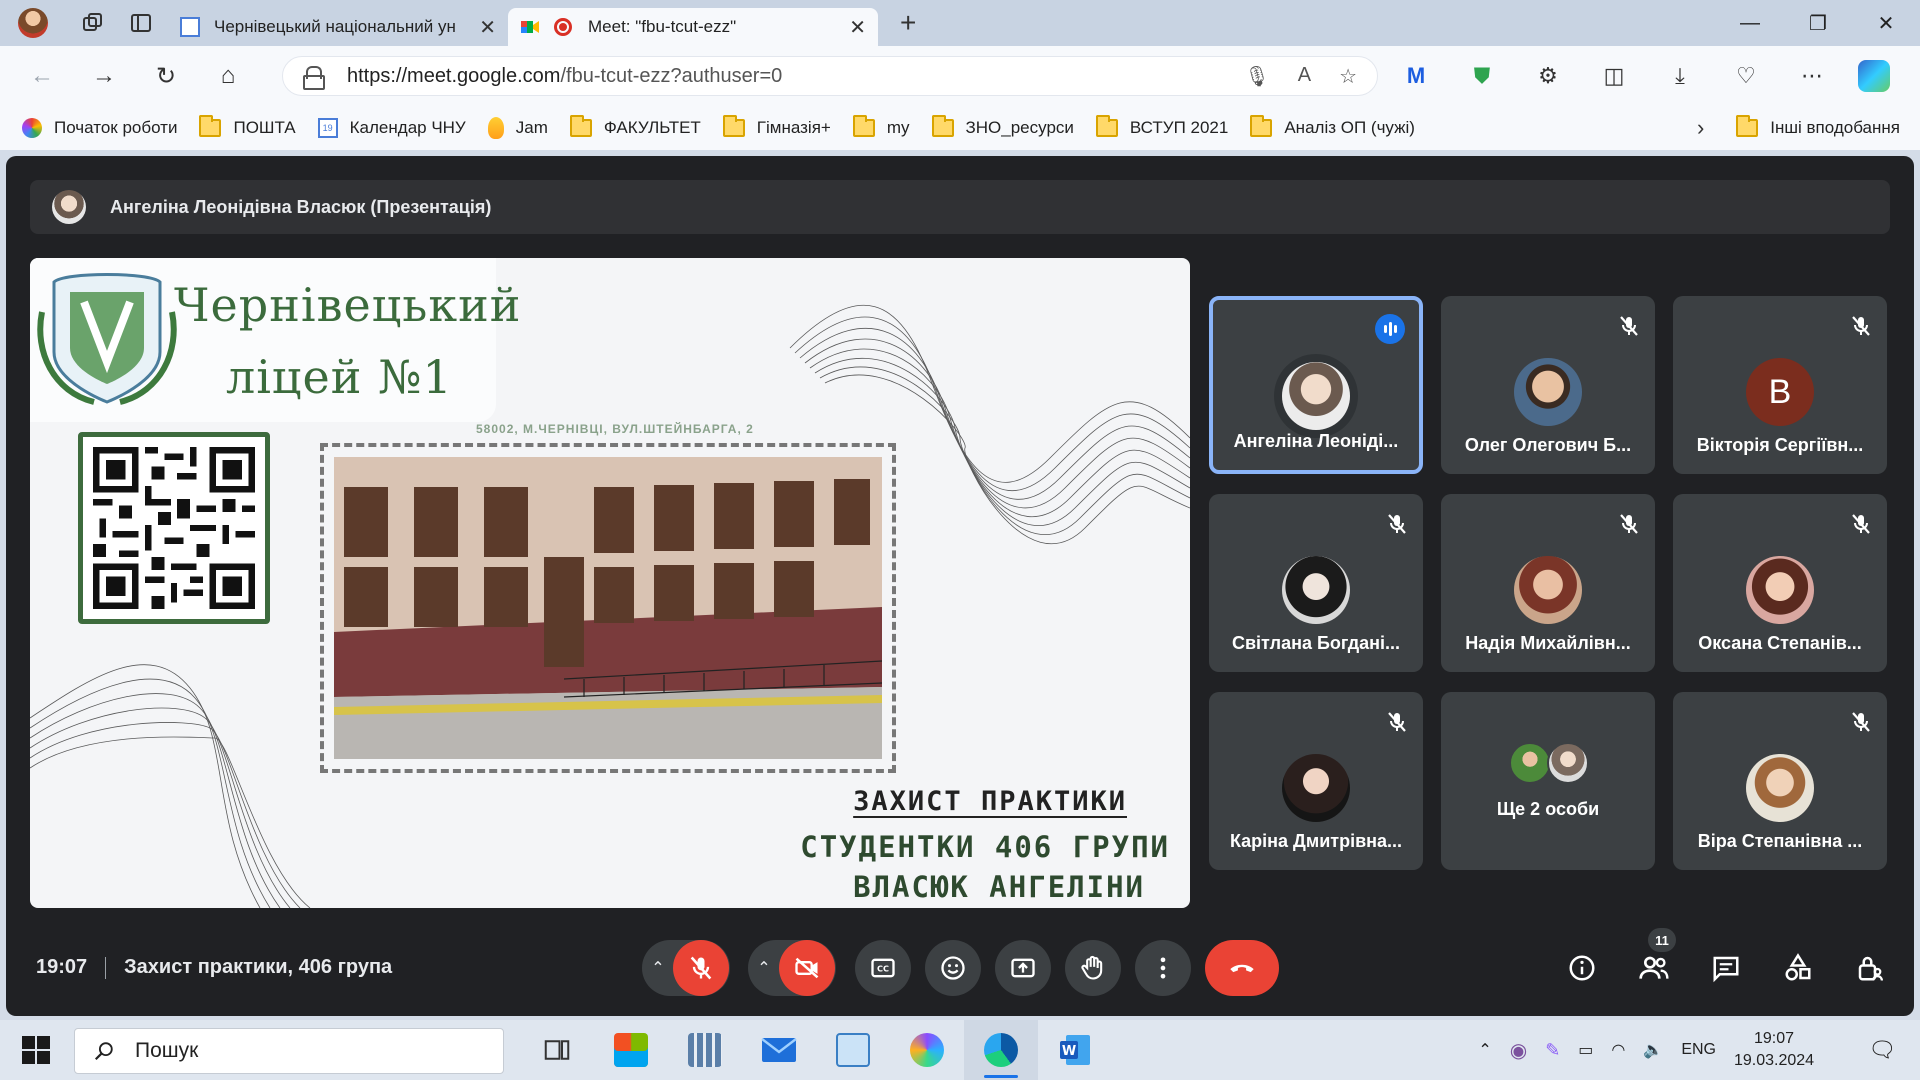 The image size is (1920, 1080). What do you see at coordinates (1746, 76) in the screenshot?
I see `browser-essentials-icon: ♡` at bounding box center [1746, 76].